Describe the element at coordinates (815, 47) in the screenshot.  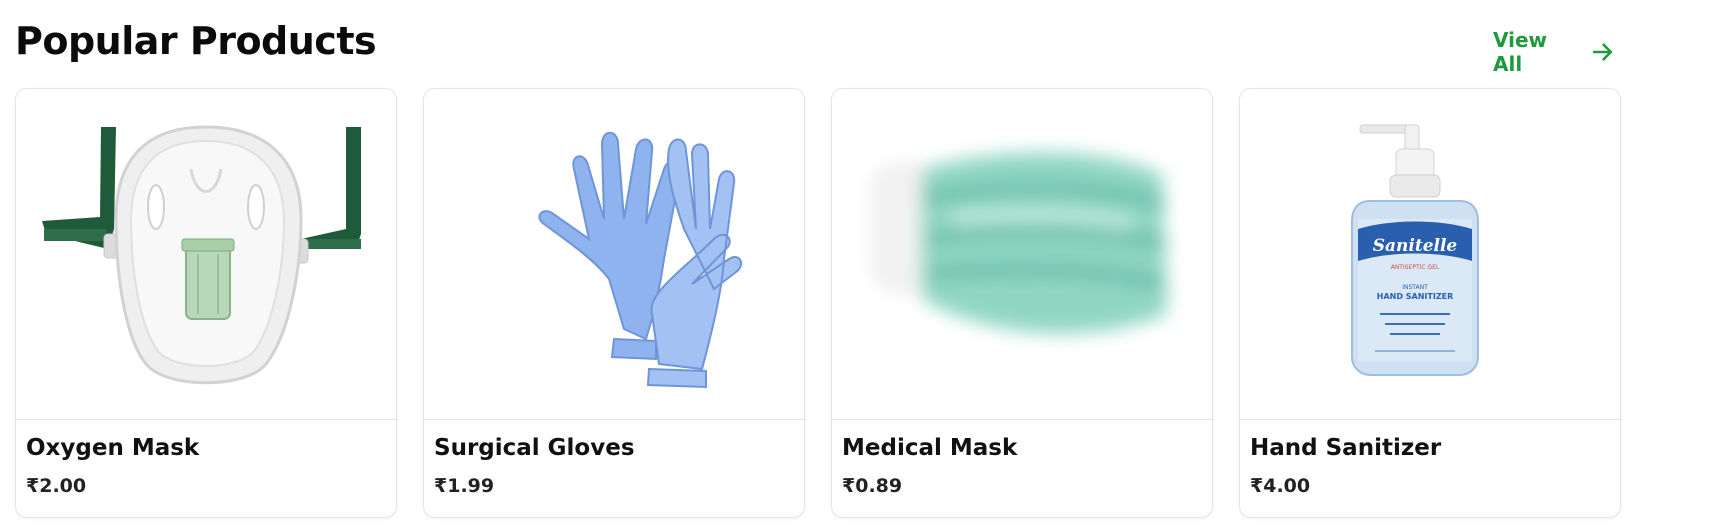
I see `section-header: Popular Products View All` at that location.